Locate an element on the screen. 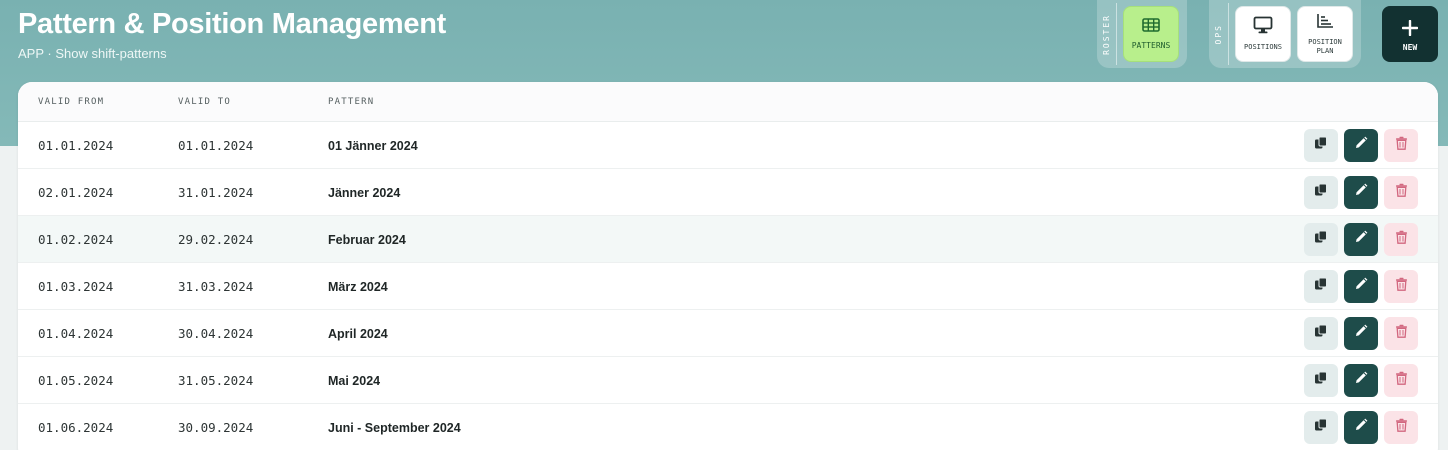 The height and width of the screenshot is (450, 1448). plus-icon is located at coordinates (1410, 28).